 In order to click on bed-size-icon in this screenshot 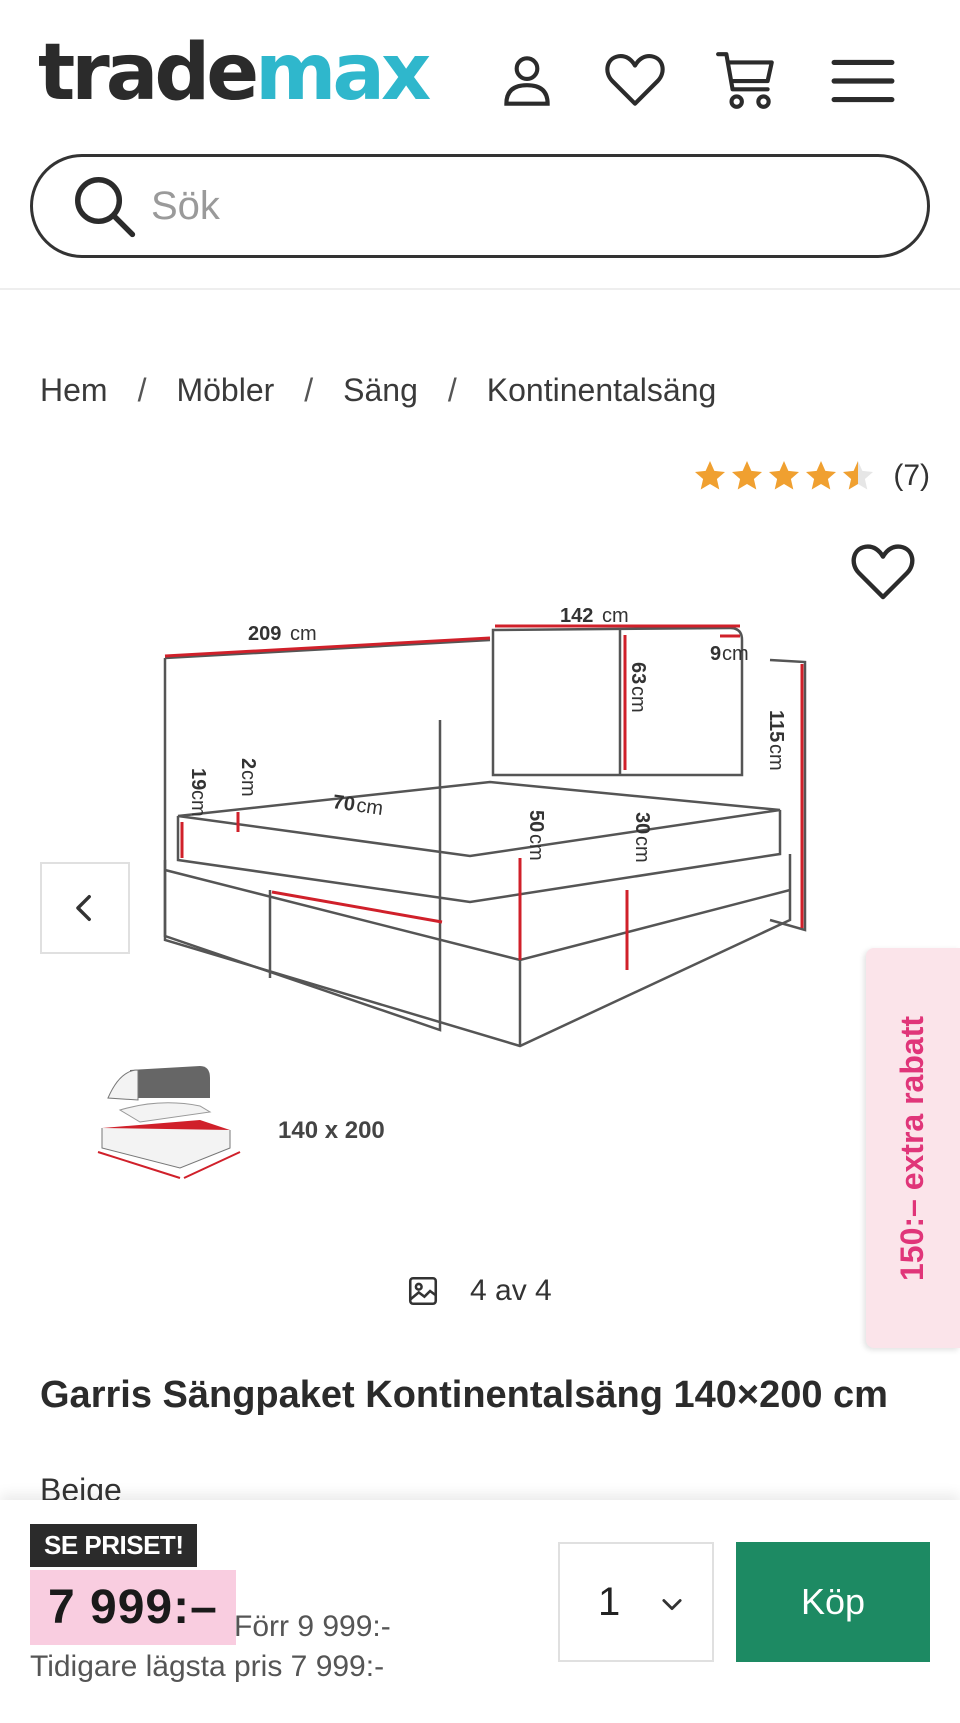, I will do `click(169, 1122)`.